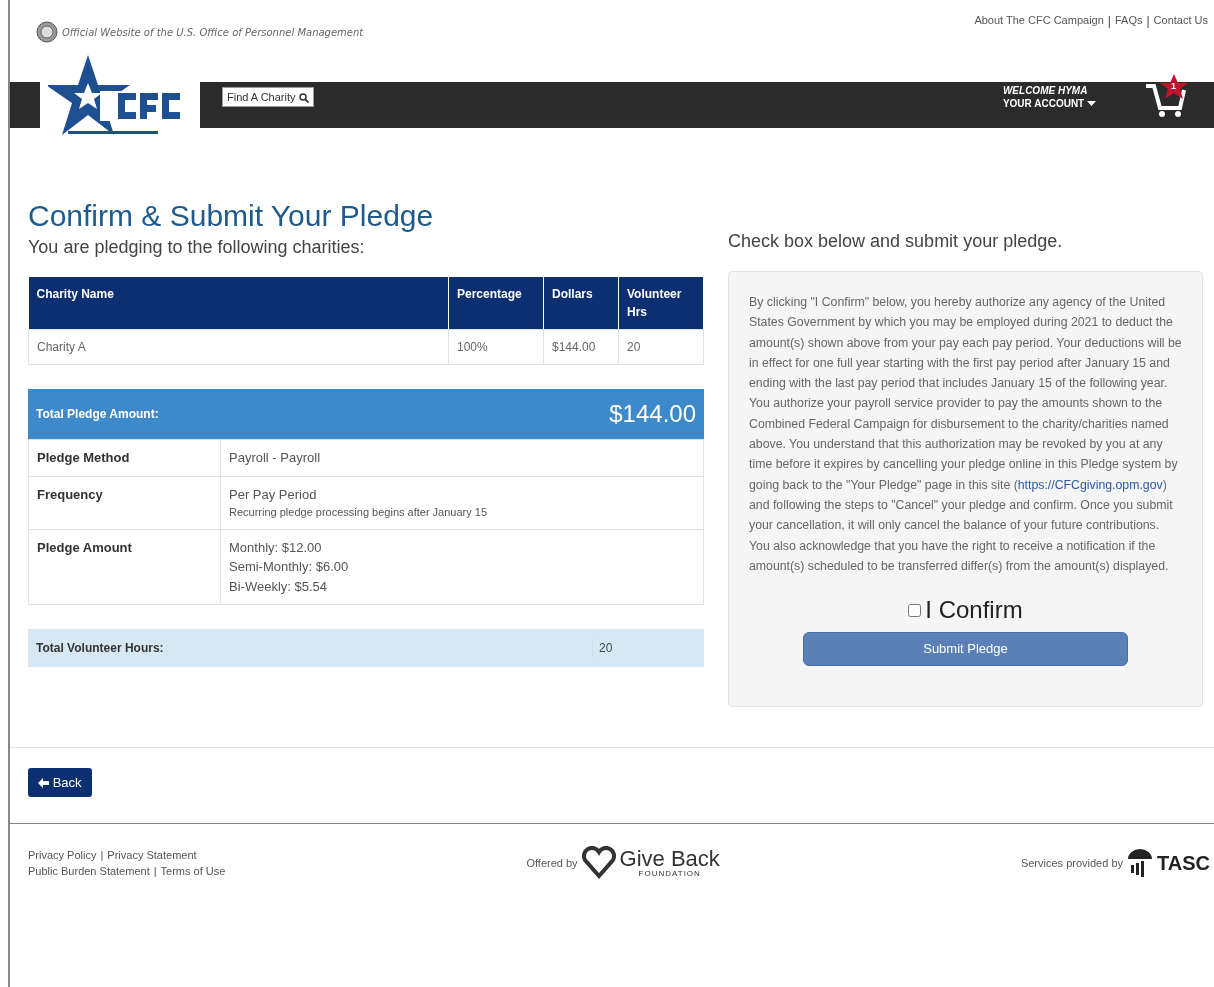 The width and height of the screenshot is (1214, 987). I want to click on volunteer-hours-label: Total Volunteer Hours:, so click(100, 648).